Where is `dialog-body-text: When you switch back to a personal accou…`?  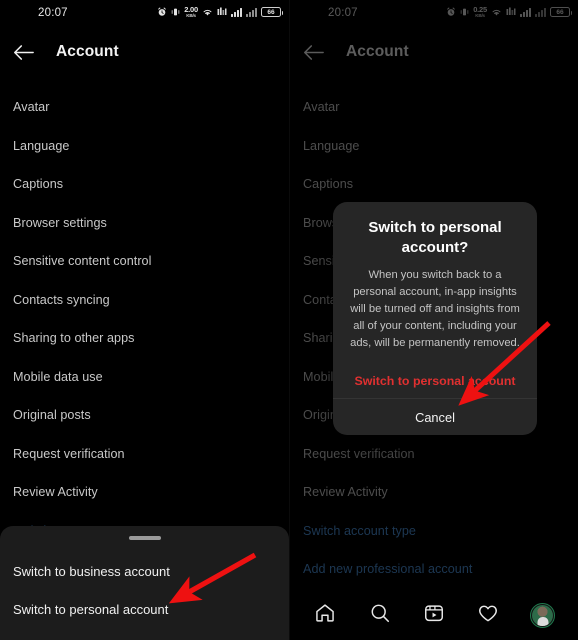 dialog-body-text: When you switch back to a personal accou… is located at coordinates (435, 309).